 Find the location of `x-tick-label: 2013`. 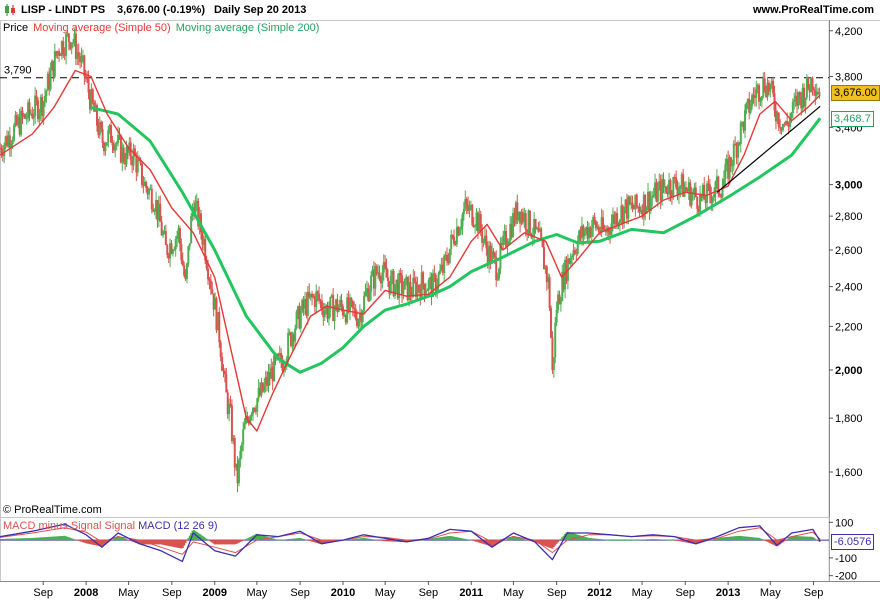

x-tick-label: 2013 is located at coordinates (728, 593).